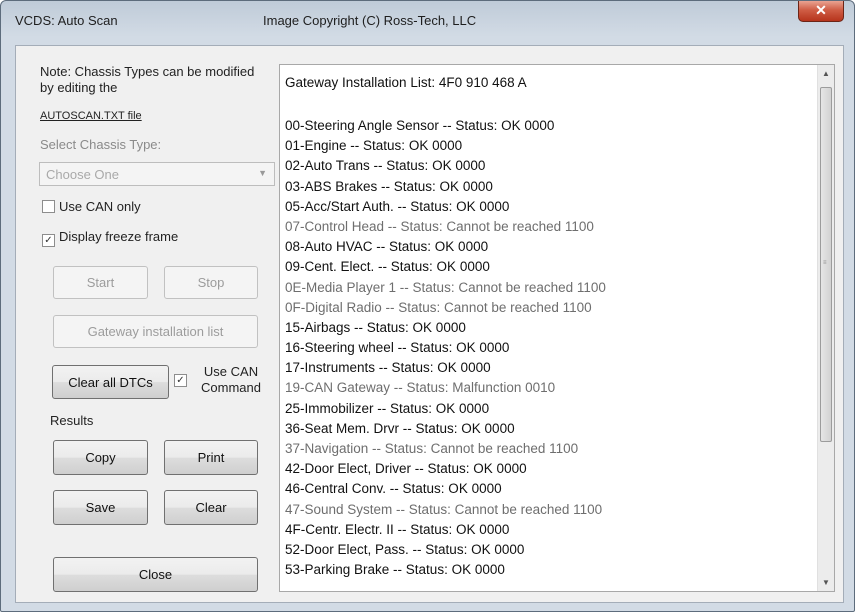 The image size is (855, 612). What do you see at coordinates (826, 582) in the screenshot?
I see `scroll-down-arrow-icon: ▼` at bounding box center [826, 582].